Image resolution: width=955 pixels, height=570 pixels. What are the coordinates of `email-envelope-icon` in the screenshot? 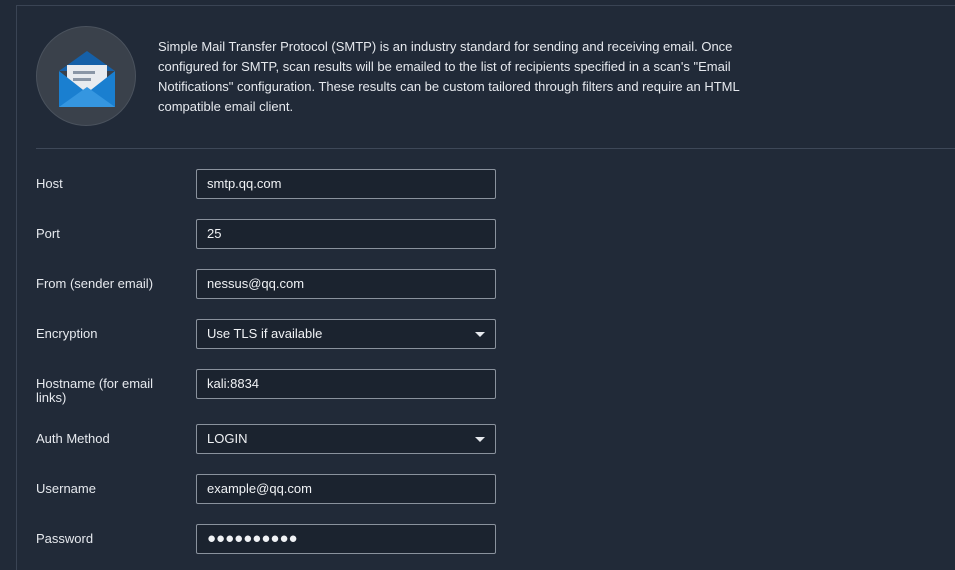 It's located at (86, 76).